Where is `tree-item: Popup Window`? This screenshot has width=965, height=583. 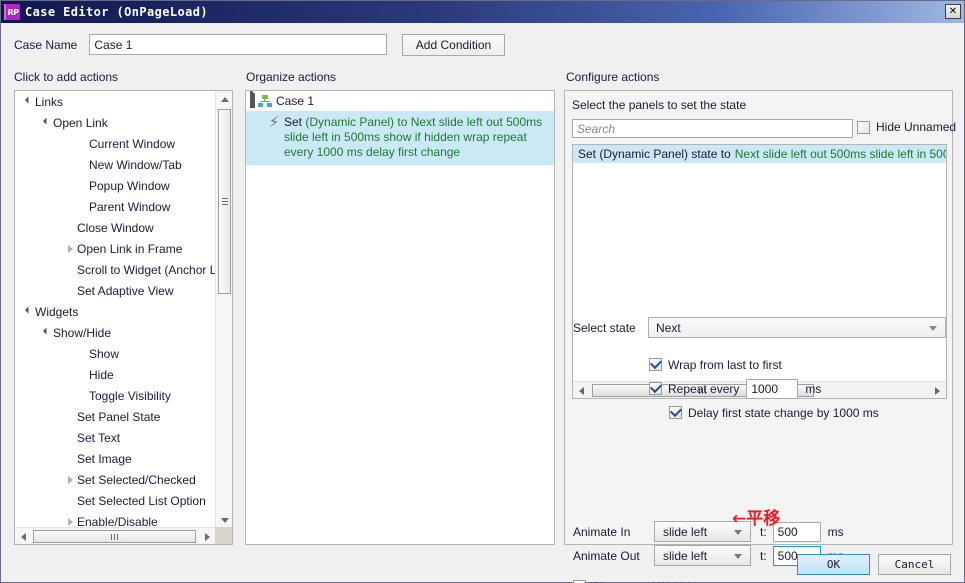 tree-item: Popup Window is located at coordinates (115, 185).